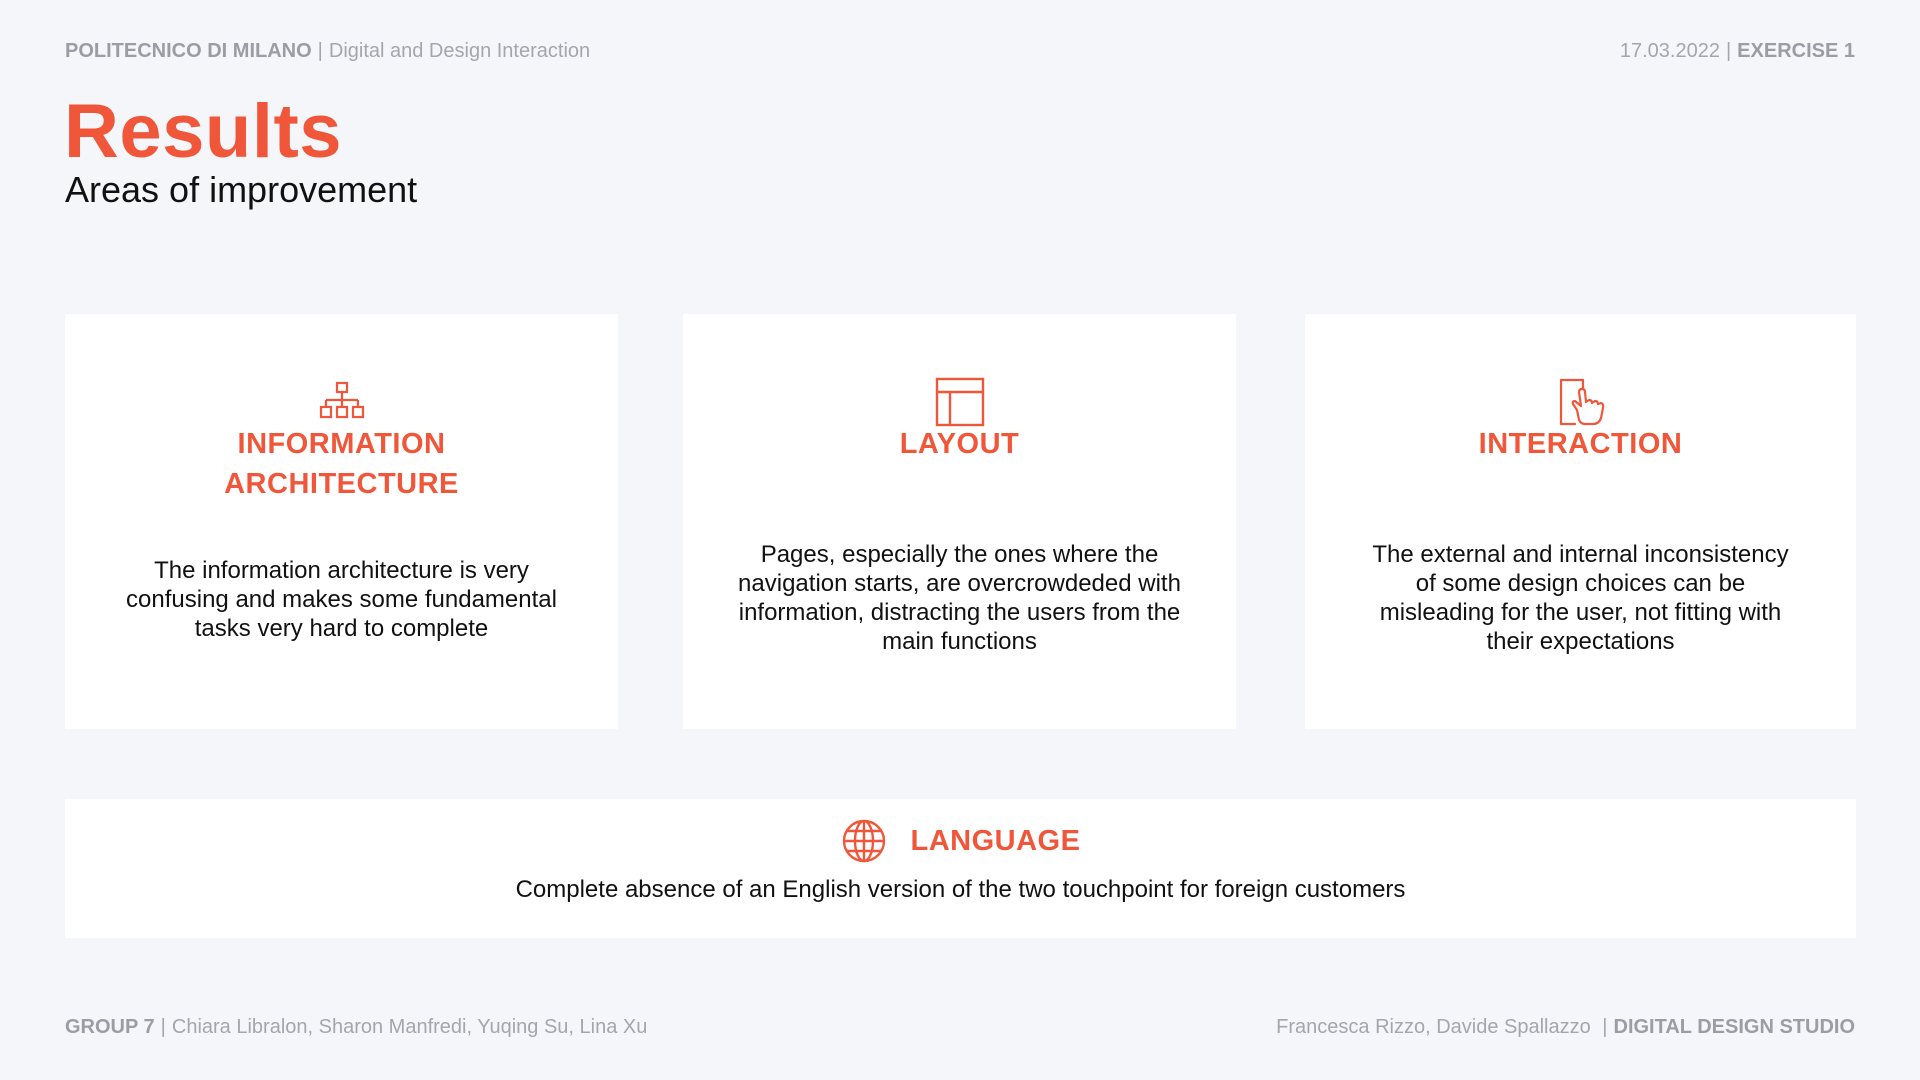  I want to click on studio-name: DIGITAL DESIGN STUDIO, so click(1734, 1027).